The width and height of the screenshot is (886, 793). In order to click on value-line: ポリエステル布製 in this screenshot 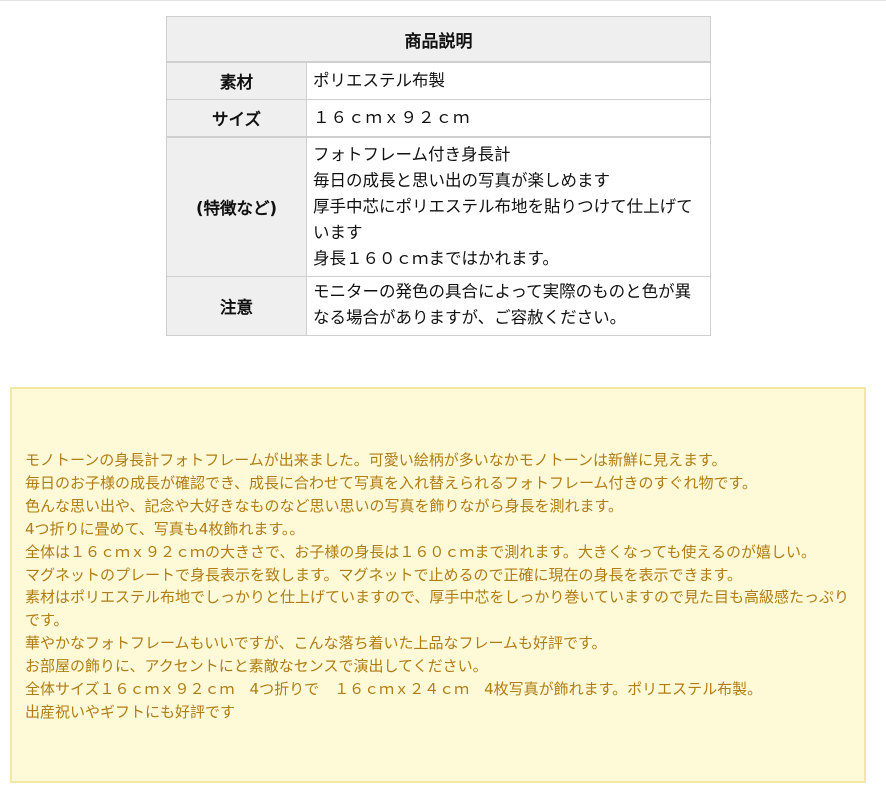, I will do `click(379, 80)`.